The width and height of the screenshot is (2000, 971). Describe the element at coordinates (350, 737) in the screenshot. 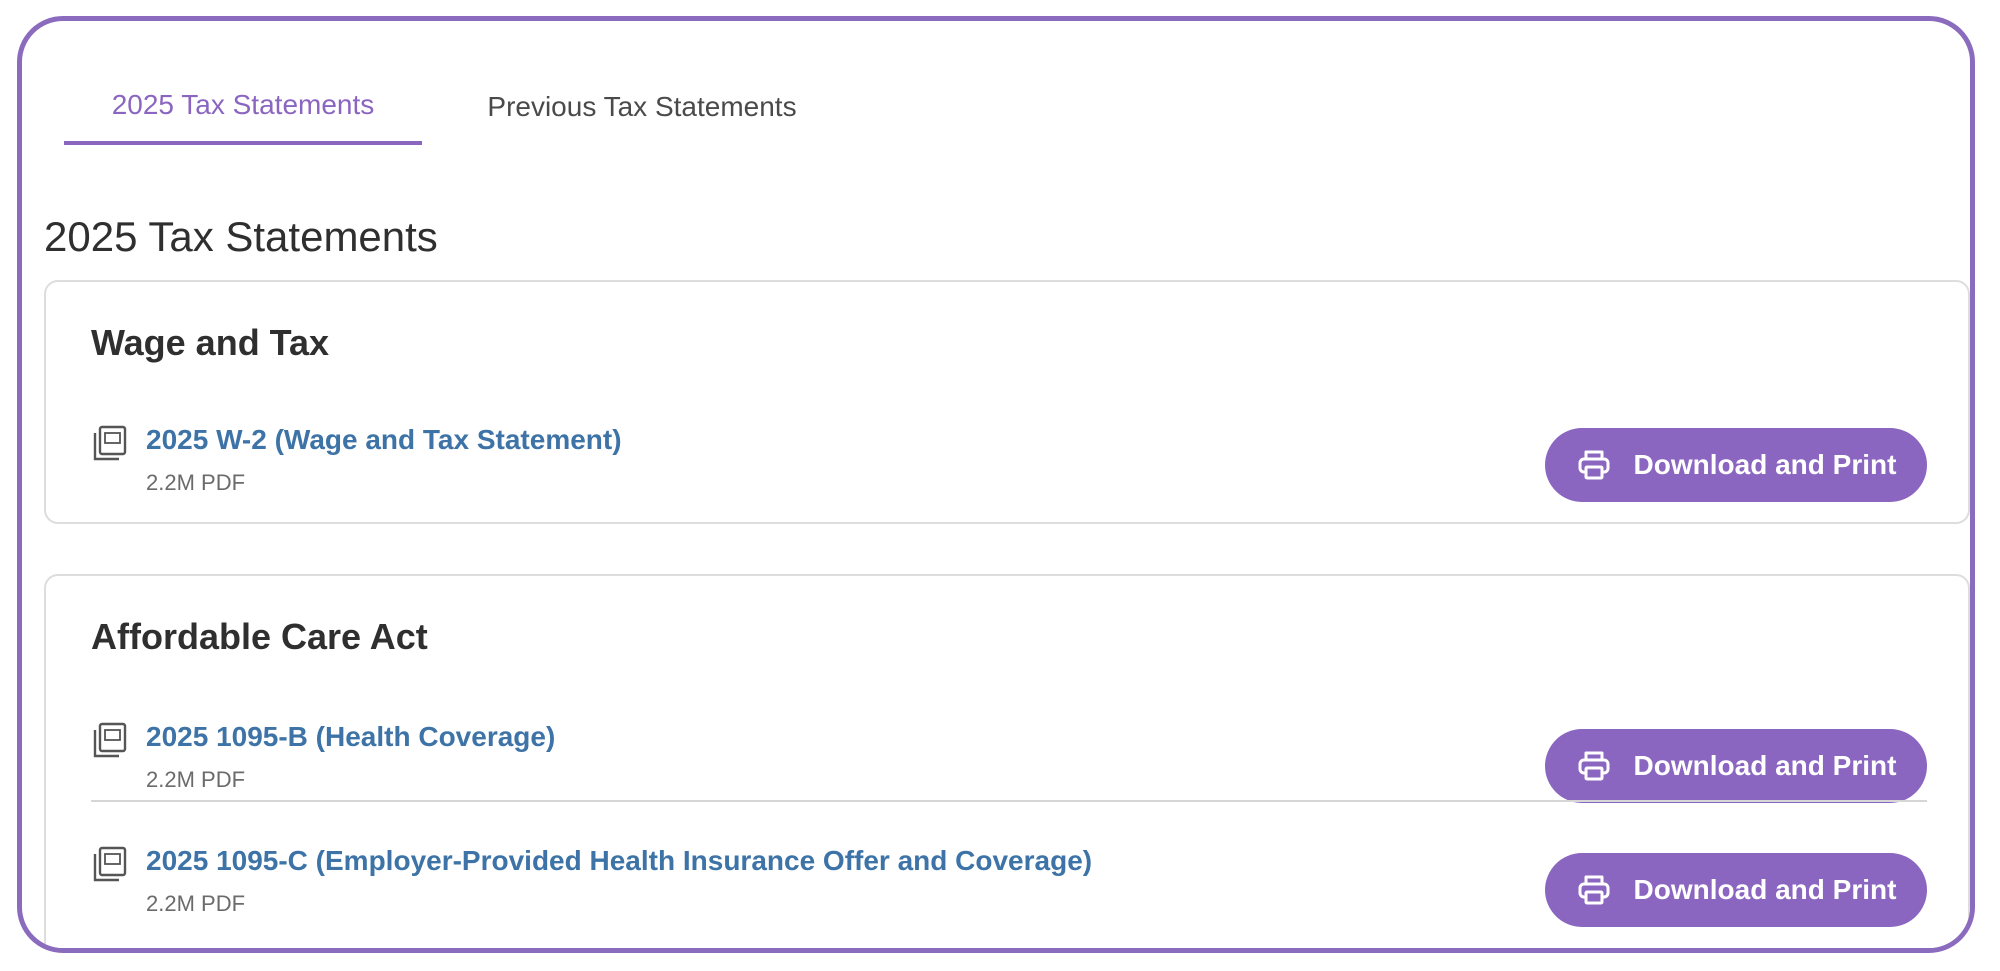

I see `document-link-1095b: 2025 1095-B (Health Coverage)` at that location.